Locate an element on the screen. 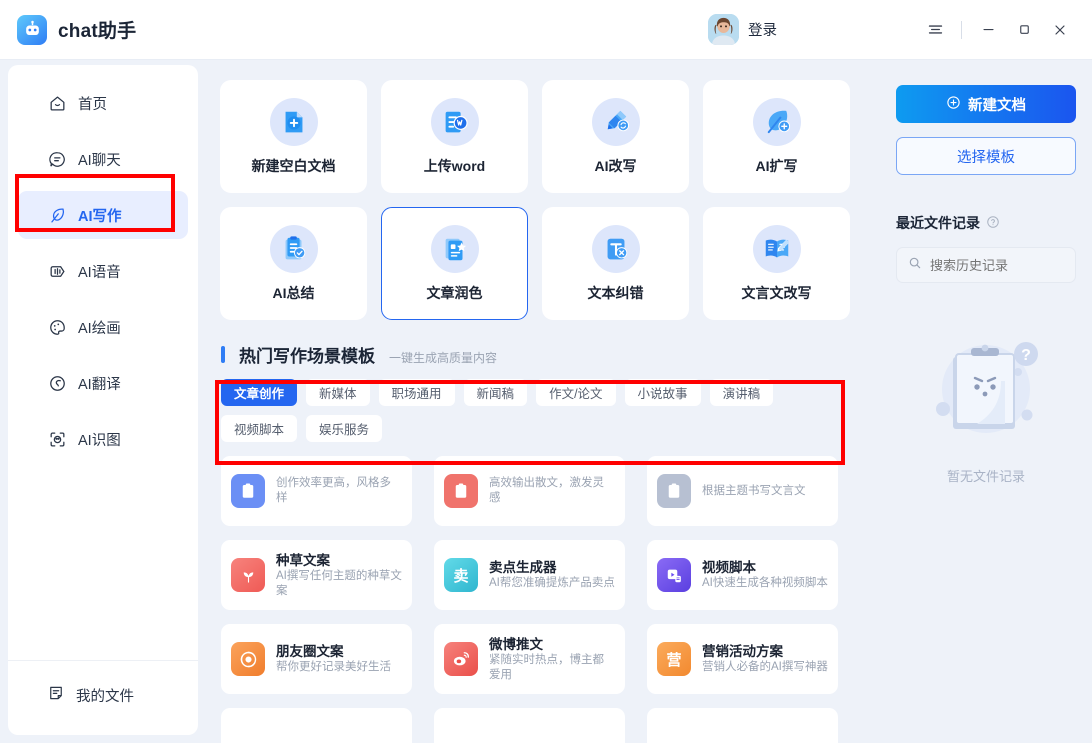 This screenshot has width=1092, height=743. template-text: 卖点生成器 AI帮您准确提炼产品卖点 is located at coordinates (552, 575).